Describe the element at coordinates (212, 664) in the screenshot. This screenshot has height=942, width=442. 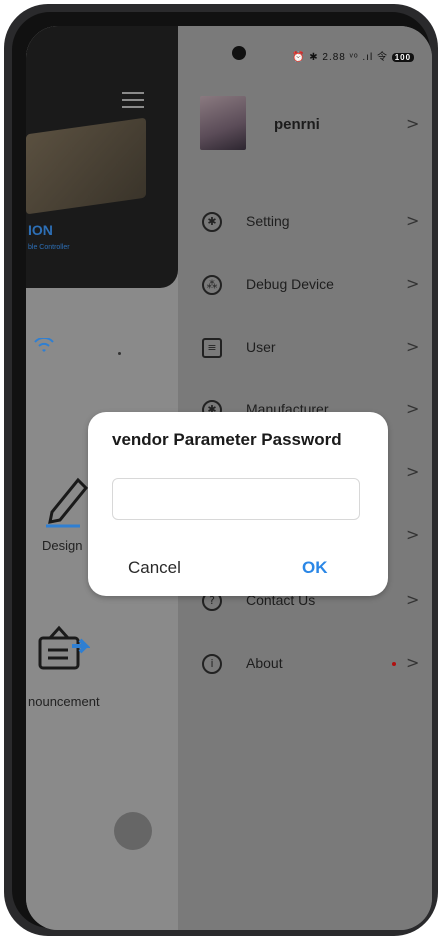
I see `info-icon: i` at that location.